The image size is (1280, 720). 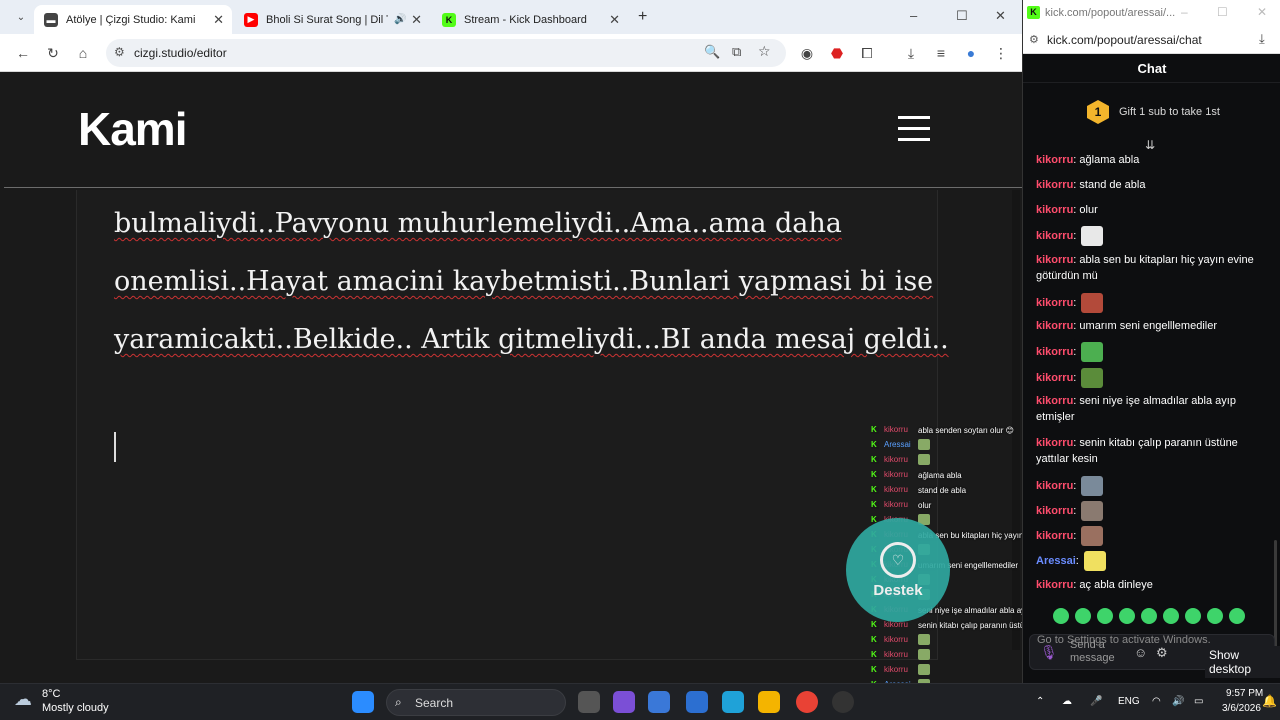 What do you see at coordinates (133, 19) in the screenshot?
I see `tab-editor: ▬ Atölye | Çizgi Studio: Kami ✕` at bounding box center [133, 19].